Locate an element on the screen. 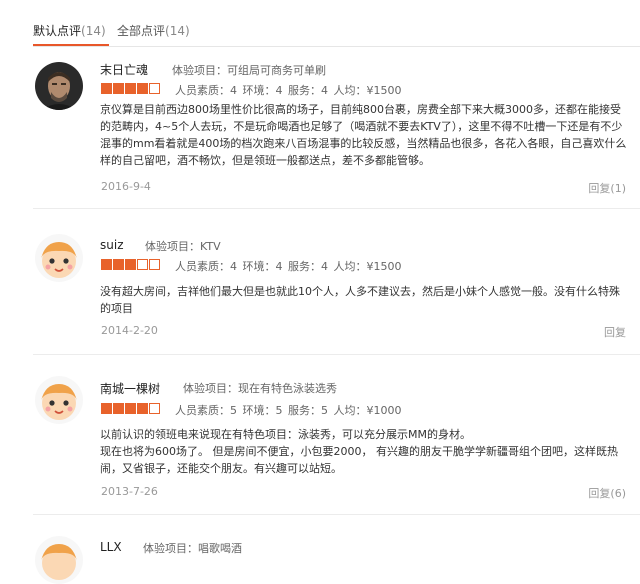 The width and height of the screenshot is (640, 584). review-date: 2014-2-20 is located at coordinates (129, 330).